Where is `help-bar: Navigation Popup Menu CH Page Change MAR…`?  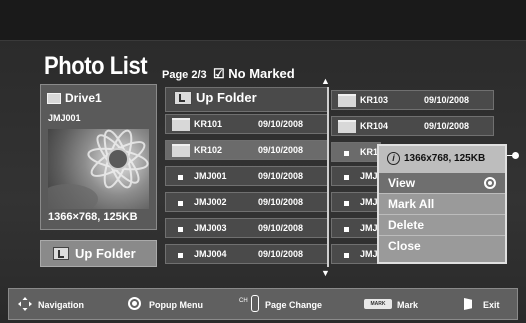
help-bar: Navigation Popup Menu CH Page Change MAR… is located at coordinates (263, 304).